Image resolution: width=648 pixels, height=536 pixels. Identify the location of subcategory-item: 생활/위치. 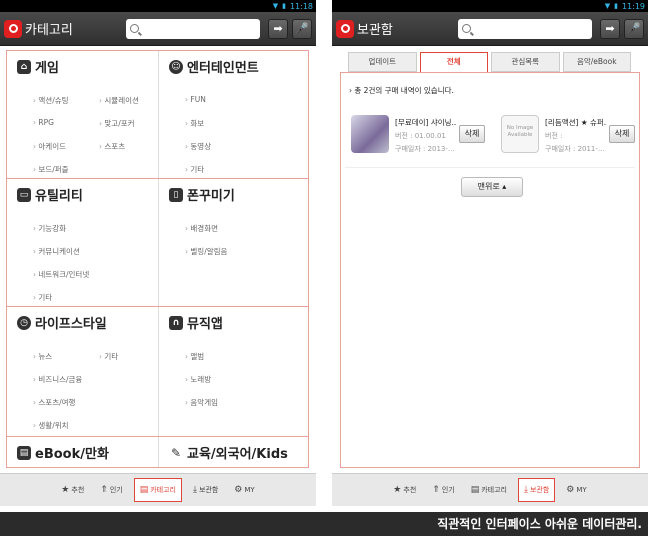
(50, 425).